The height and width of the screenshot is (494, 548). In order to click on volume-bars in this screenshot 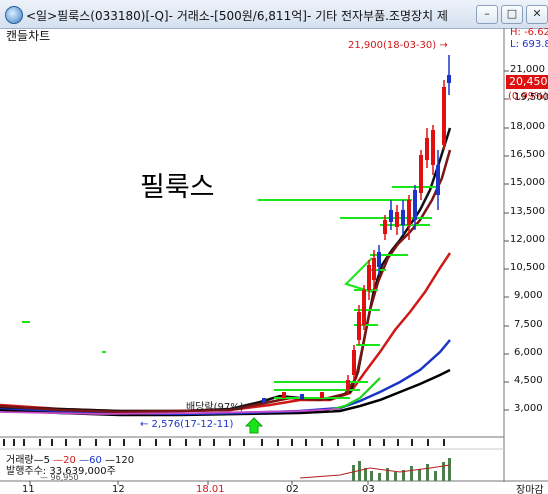, I will do `click(375, 469)`.